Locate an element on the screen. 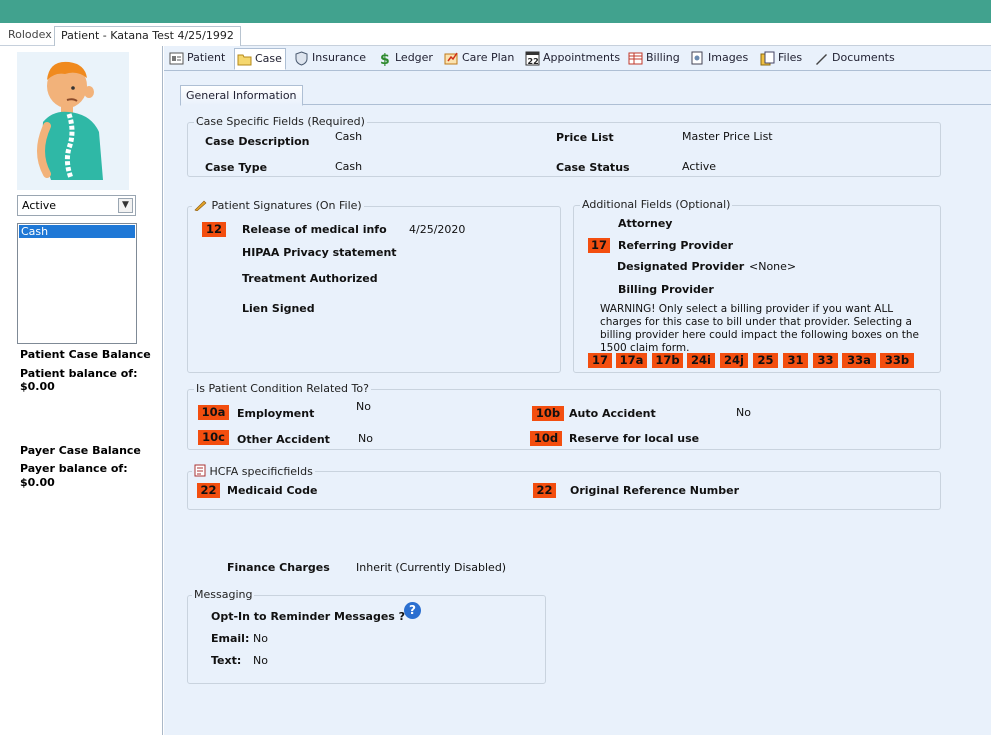 This screenshot has height=735, width=991. case-type-label: Case Type is located at coordinates (236, 167).